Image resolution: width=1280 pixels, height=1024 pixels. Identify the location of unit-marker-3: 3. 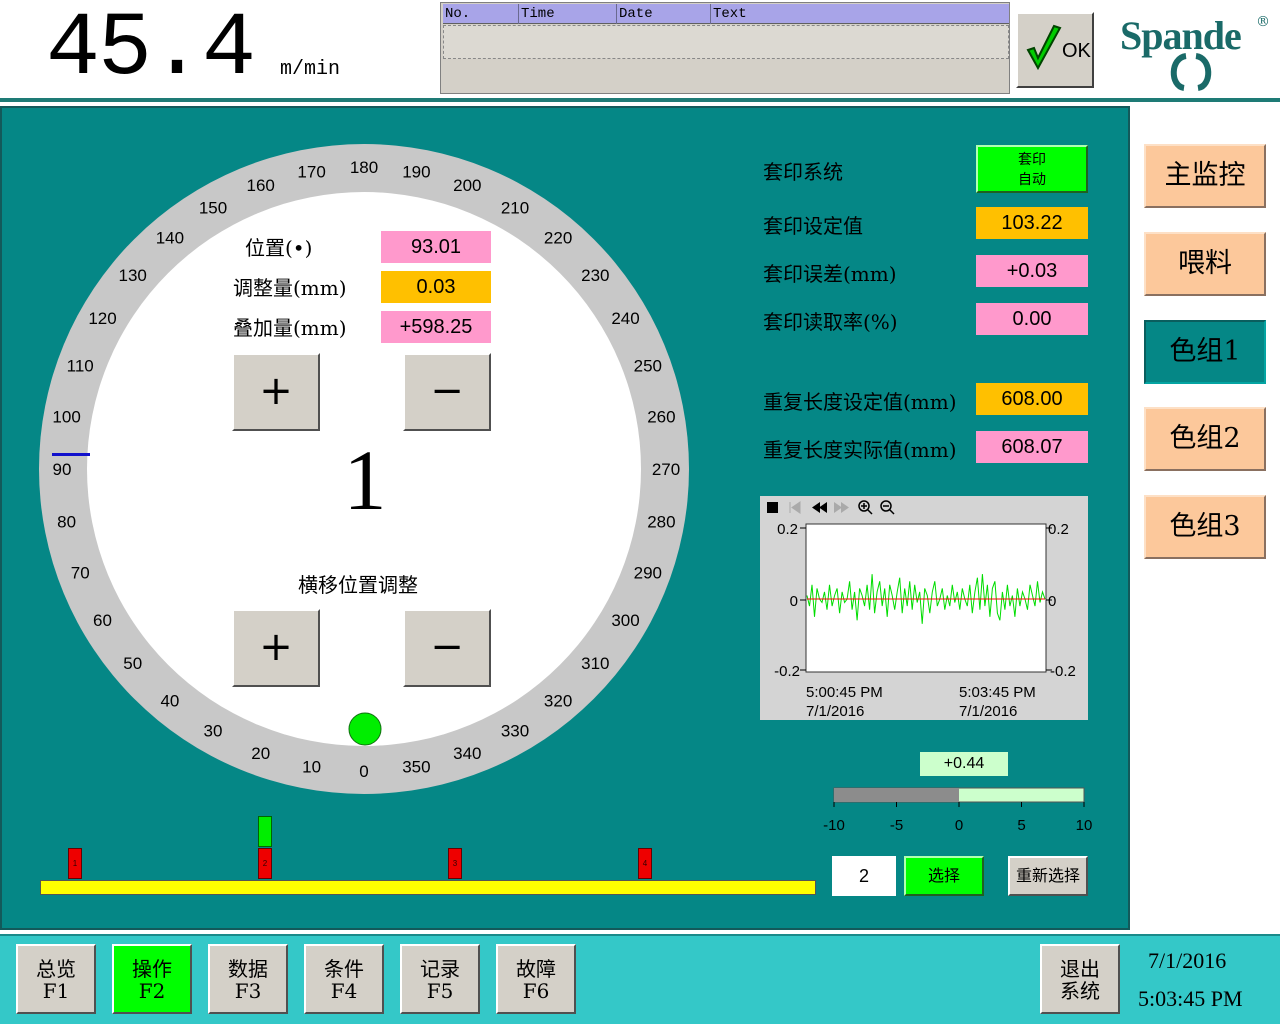
(455, 863).